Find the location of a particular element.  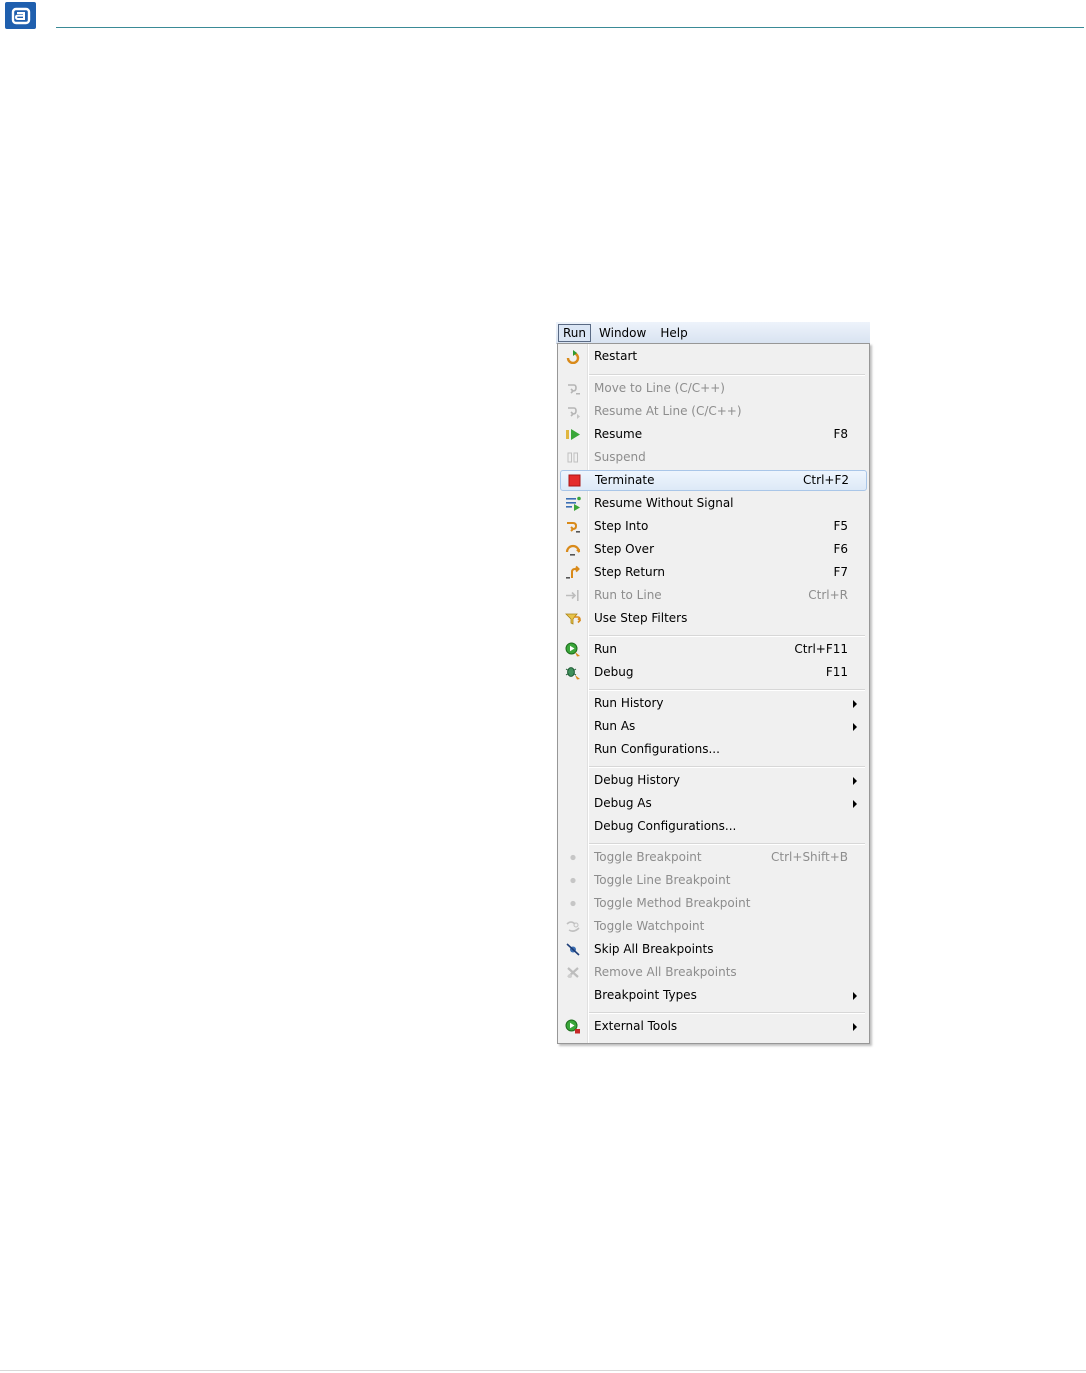

resume-without-signal-icon is located at coordinates (573, 503).